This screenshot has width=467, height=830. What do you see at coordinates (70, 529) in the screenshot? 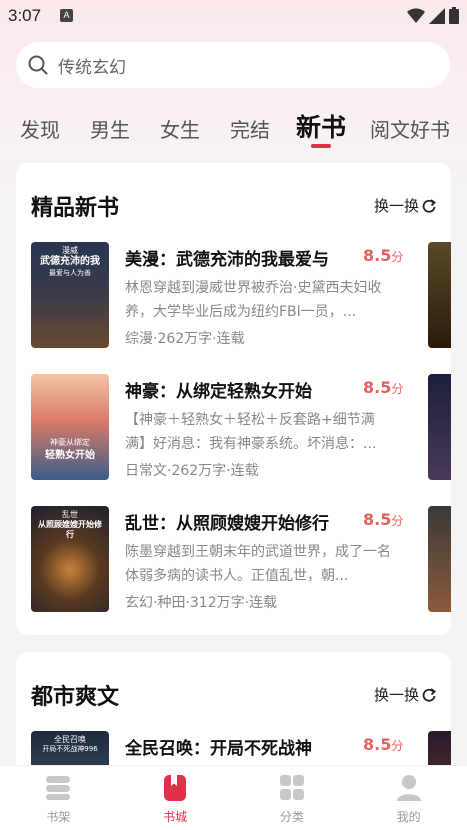
I see `cover-line: 从照顾嫂嫂开始修行` at bounding box center [70, 529].